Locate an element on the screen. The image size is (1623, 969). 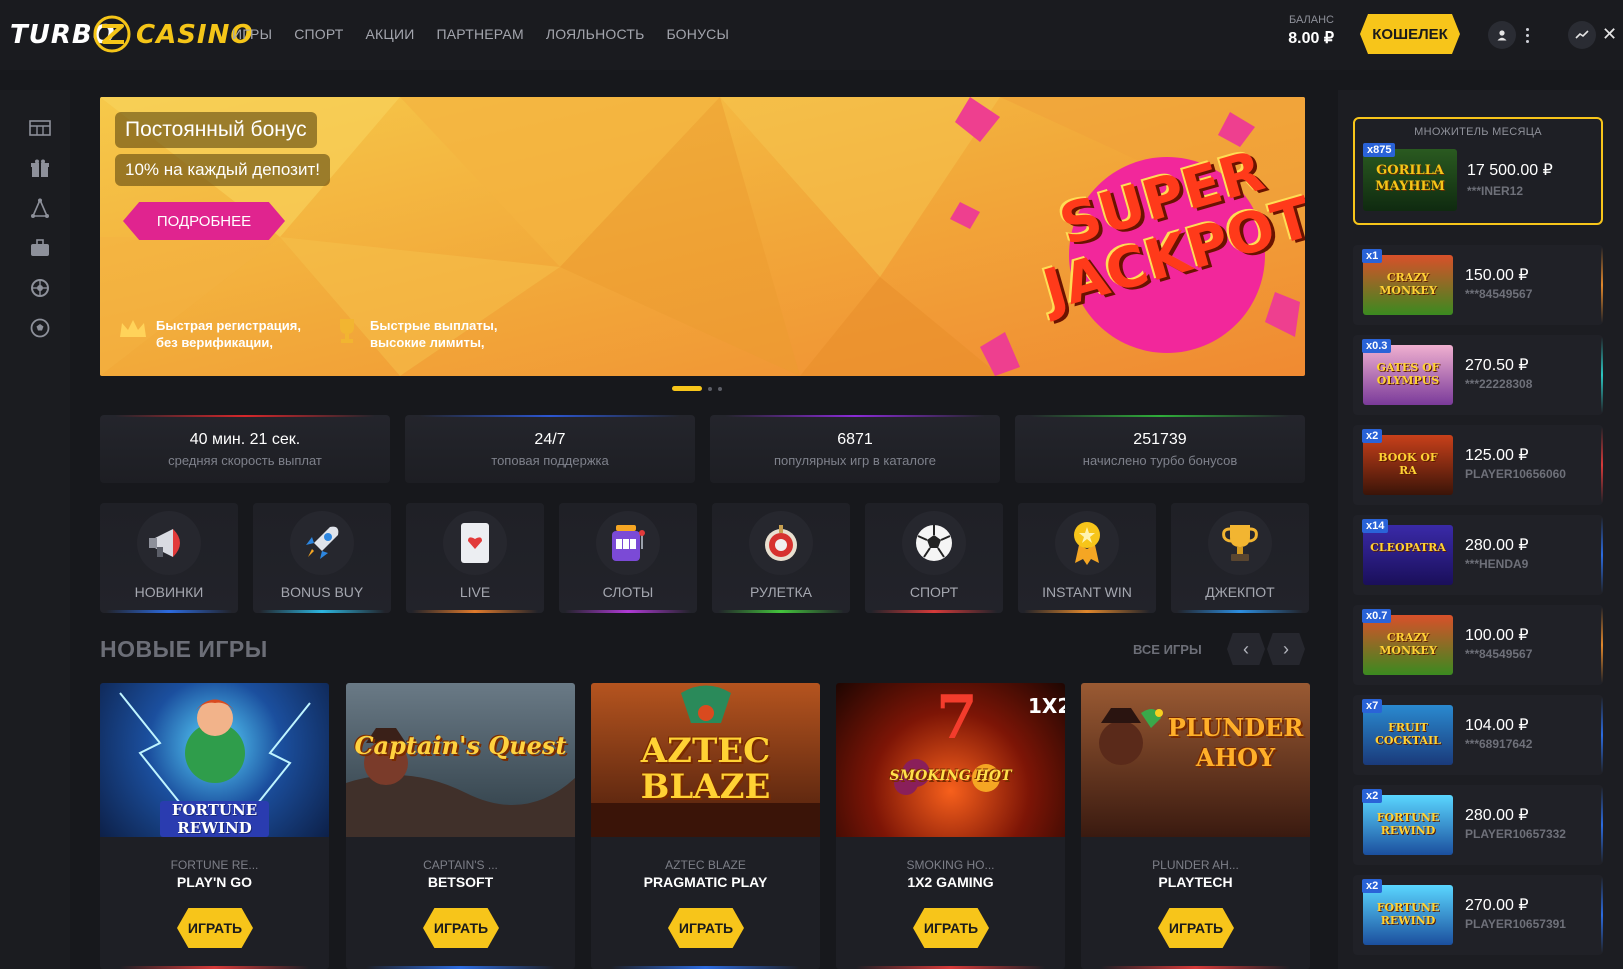
wallet-button: КОШЕЛЕК is located at coordinates (1410, 34).